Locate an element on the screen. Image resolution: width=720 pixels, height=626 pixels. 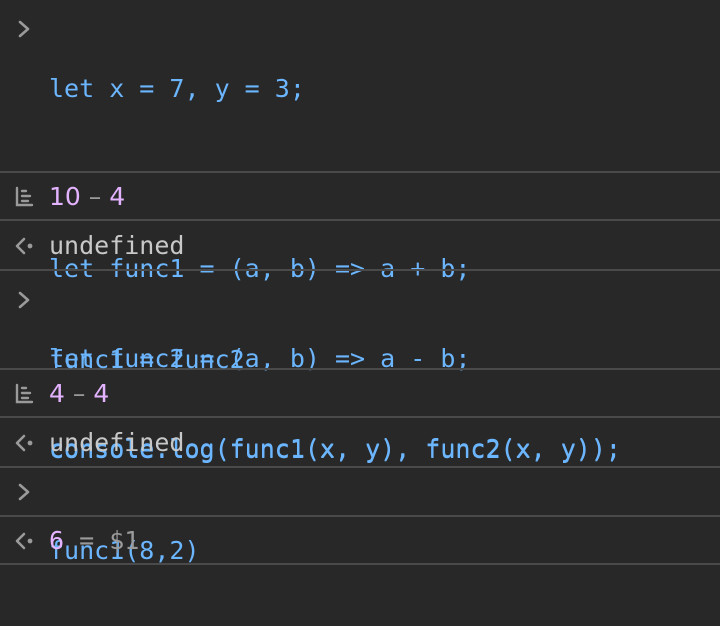
code-line: let x = 7, y = 3; is located at coordinates (177, 88).